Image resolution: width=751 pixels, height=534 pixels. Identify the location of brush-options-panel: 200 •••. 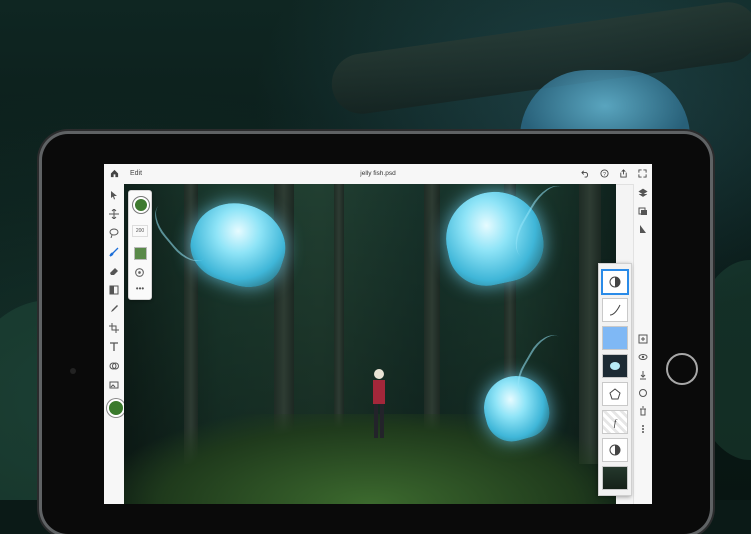
(140, 245).